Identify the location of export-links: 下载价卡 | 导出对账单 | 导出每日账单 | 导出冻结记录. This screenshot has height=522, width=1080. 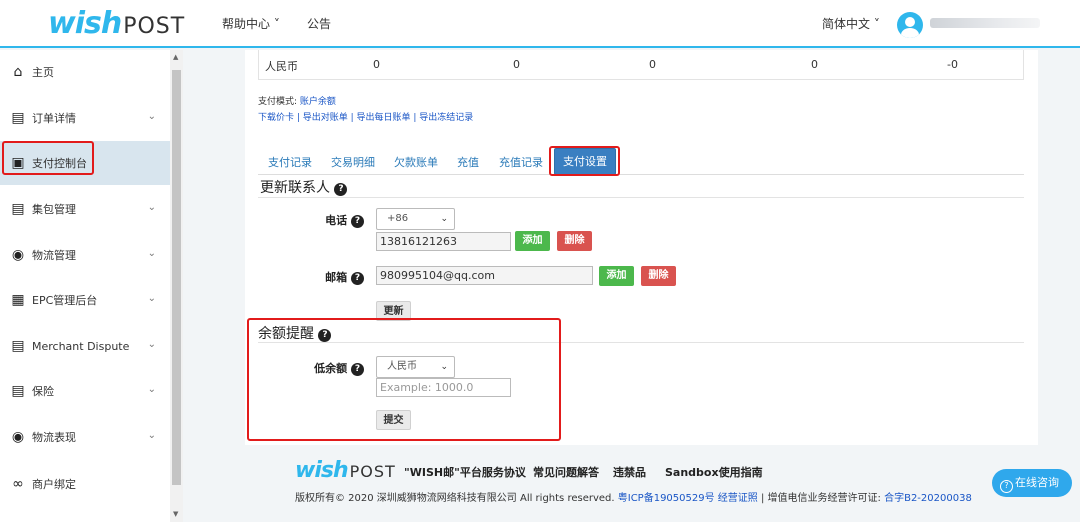
(365, 116).